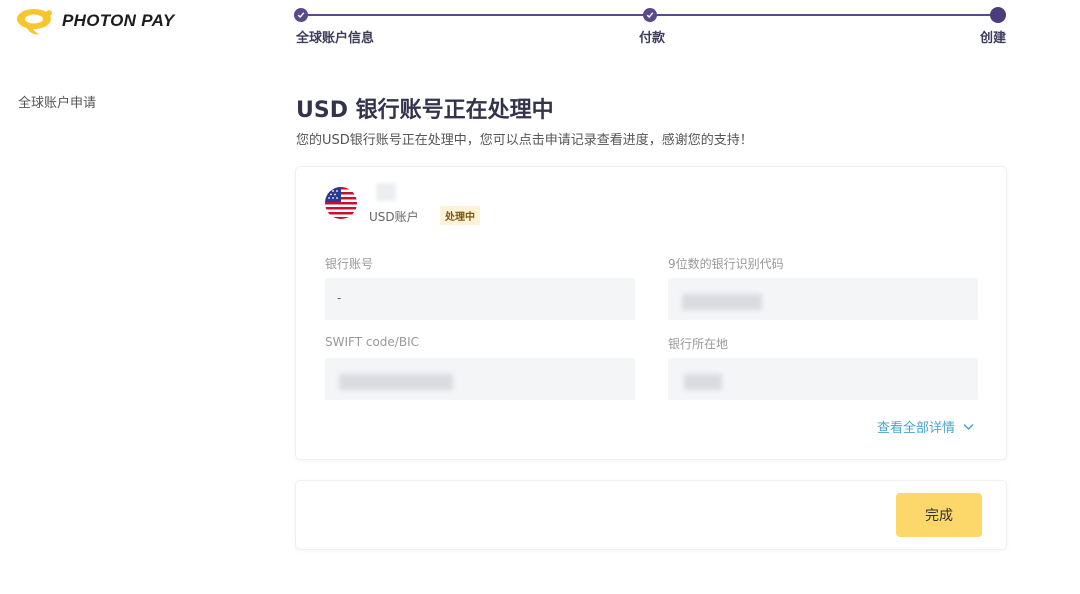 The width and height of the screenshot is (1080, 594). I want to click on account-type: USD账户, so click(394, 217).